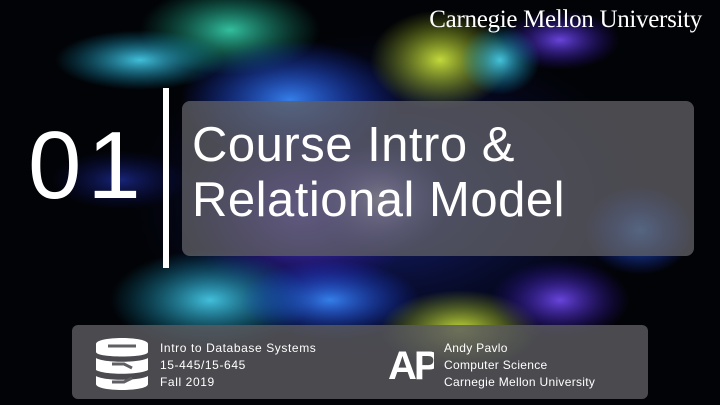 The height and width of the screenshot is (405, 720). Describe the element at coordinates (496, 365) in the screenshot. I see `author-department: Computer Science` at that location.